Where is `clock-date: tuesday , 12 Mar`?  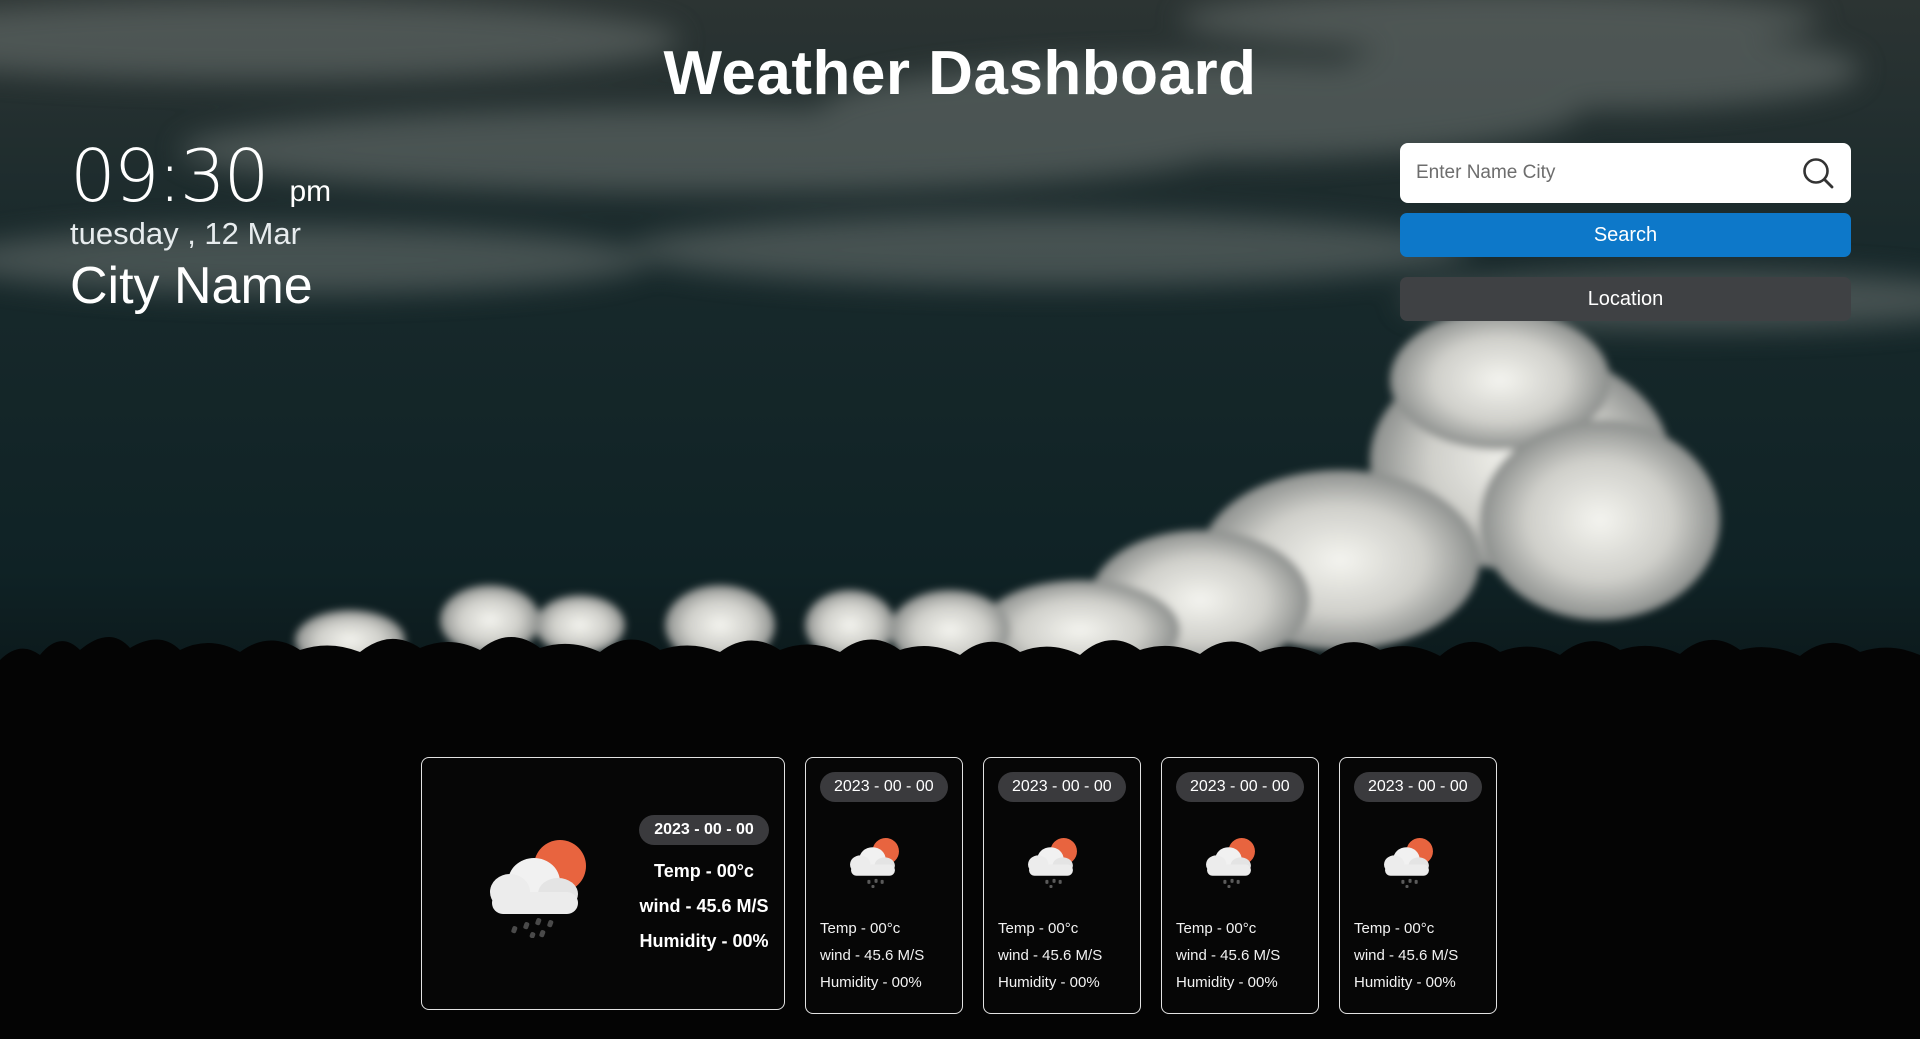
clock-date: tuesday , 12 Mar is located at coordinates (185, 233).